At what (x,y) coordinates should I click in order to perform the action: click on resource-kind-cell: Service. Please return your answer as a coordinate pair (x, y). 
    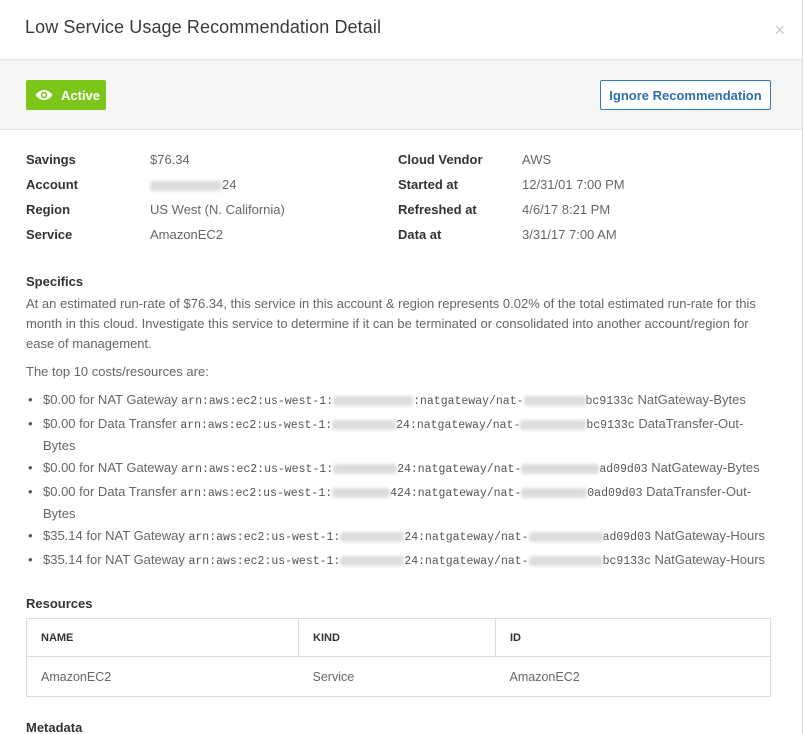
    Looking at the image, I should click on (333, 676).